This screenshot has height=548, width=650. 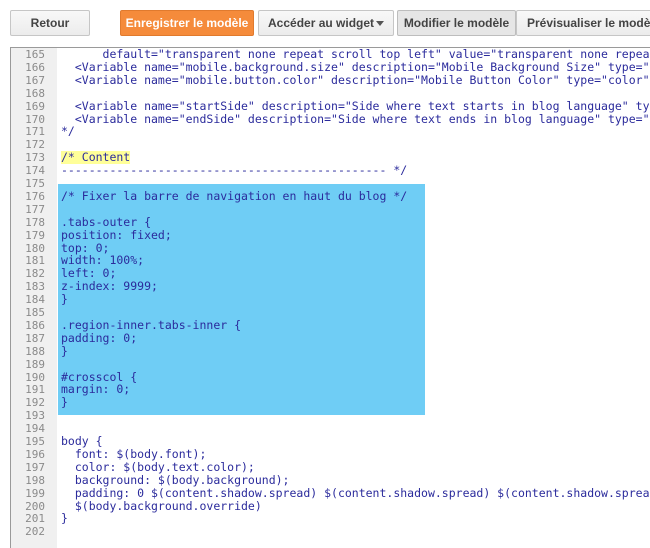 What do you see at coordinates (35, 364) in the screenshot?
I see `line-number: 189` at bounding box center [35, 364].